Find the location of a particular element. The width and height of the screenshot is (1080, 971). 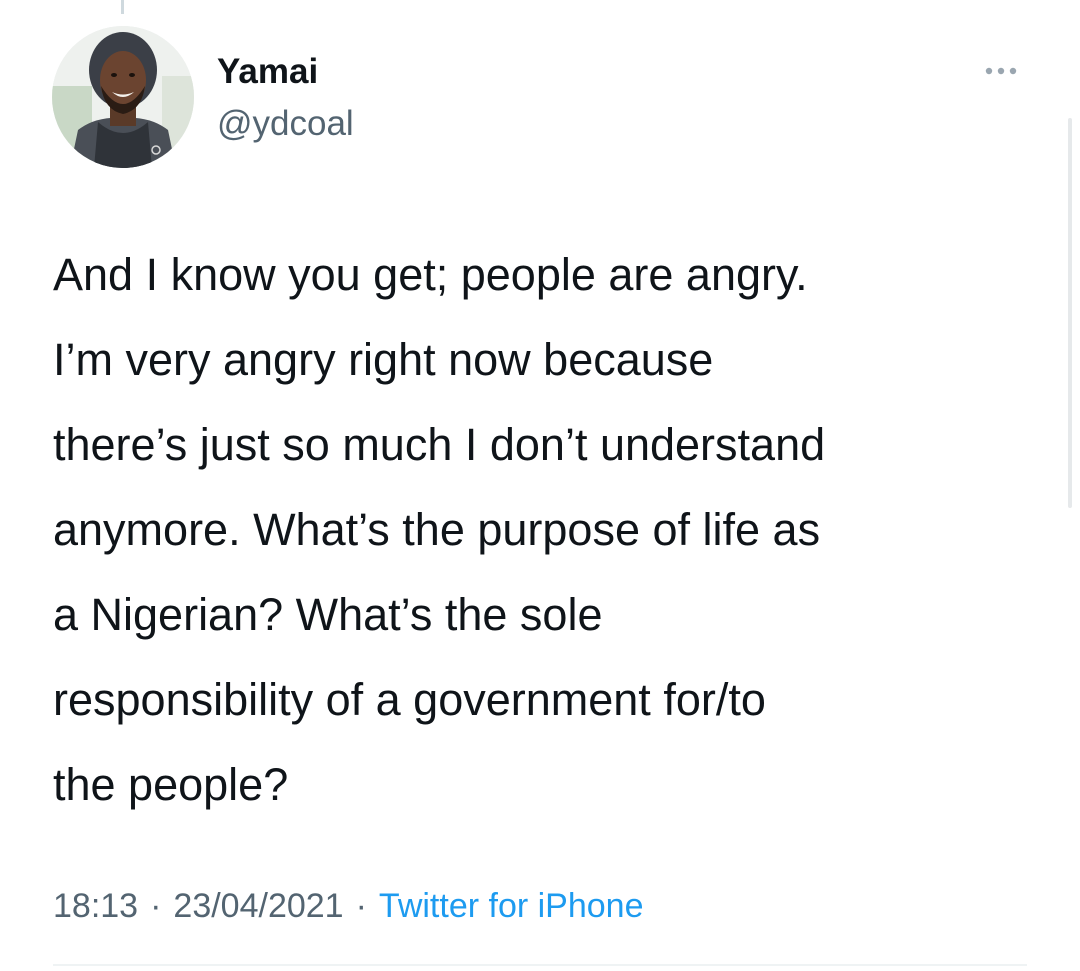

user-avatar-photo-icon is located at coordinates (123, 97).